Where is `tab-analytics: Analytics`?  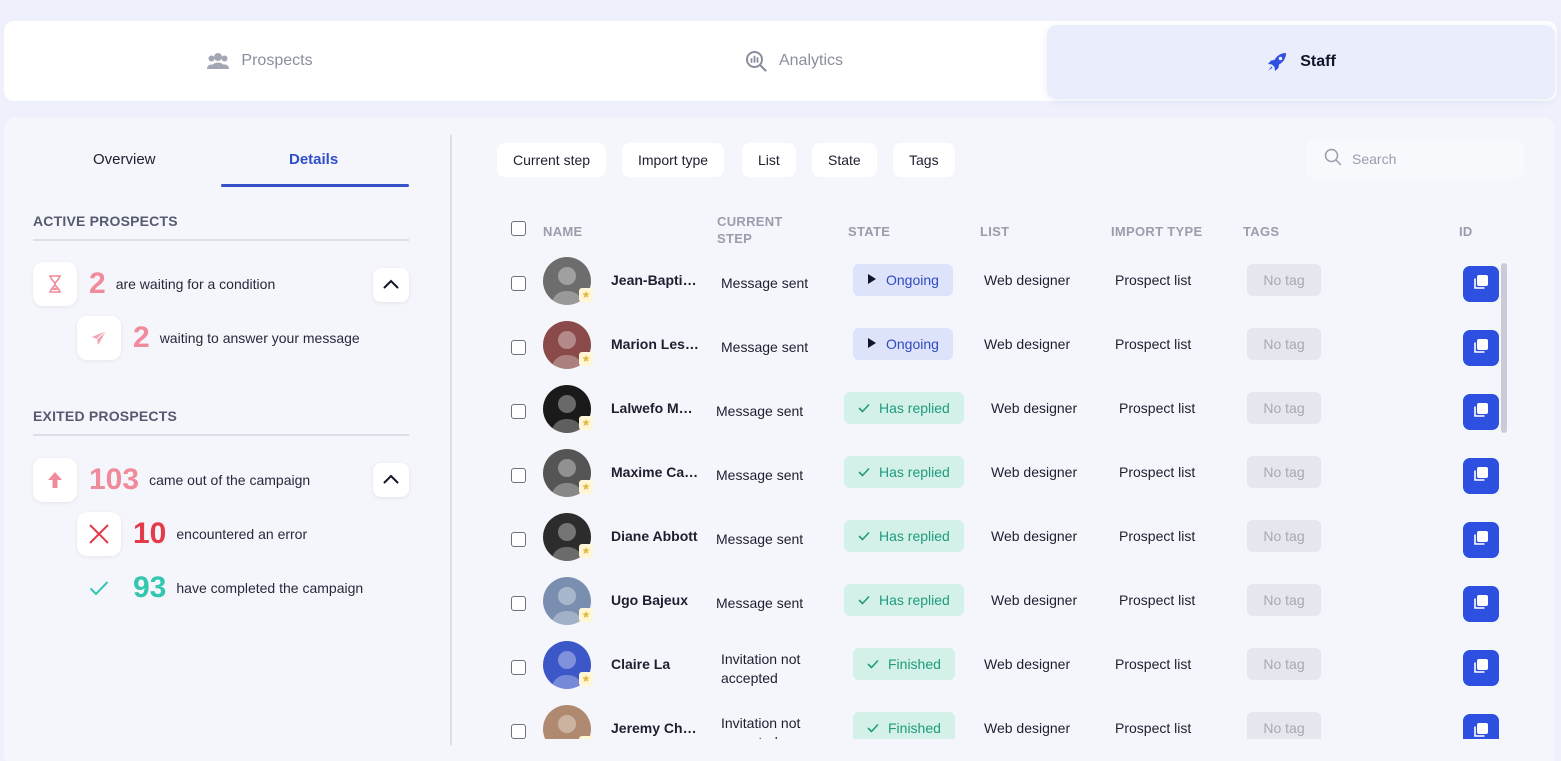 tab-analytics: Analytics is located at coordinates (794, 61).